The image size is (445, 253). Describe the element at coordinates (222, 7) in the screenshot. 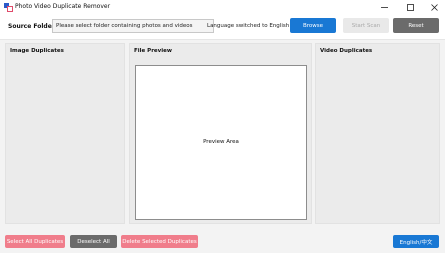

I see `title-bar: Photo Video Duplicate Remover` at that location.